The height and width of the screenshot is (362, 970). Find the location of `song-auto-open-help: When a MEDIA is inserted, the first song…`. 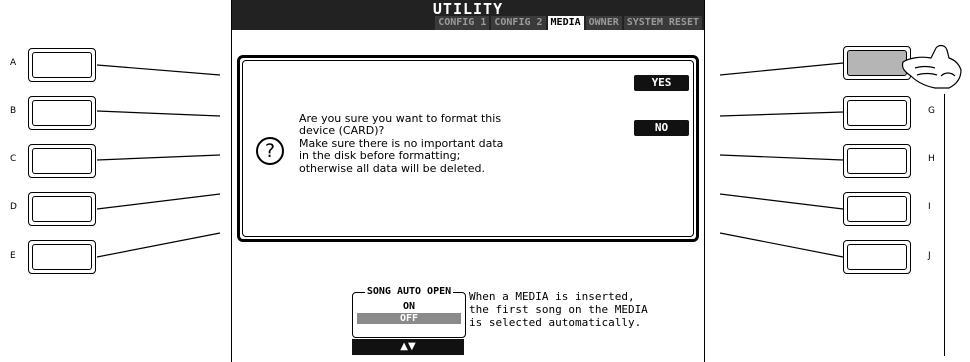

song-auto-open-help: When a MEDIA is inserted, the first song… is located at coordinates (558, 309).